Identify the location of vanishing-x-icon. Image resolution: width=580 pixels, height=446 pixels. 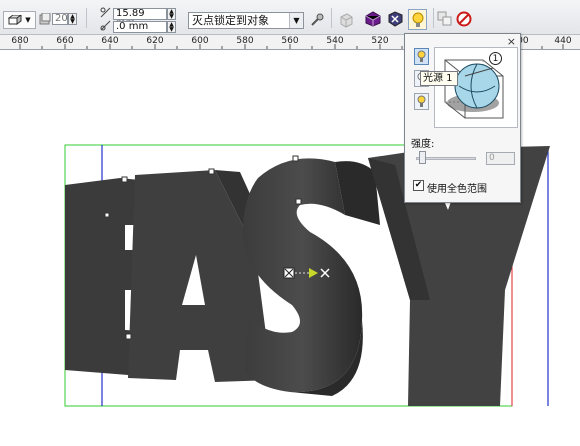
(105, 12).